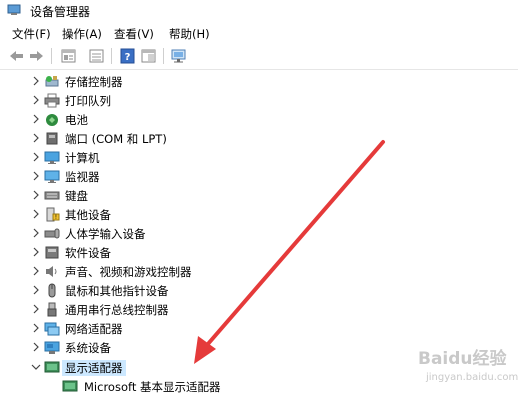 The image size is (518, 400). I want to click on tree-item-label: Microsoft 基本显示适配器, so click(152, 387).